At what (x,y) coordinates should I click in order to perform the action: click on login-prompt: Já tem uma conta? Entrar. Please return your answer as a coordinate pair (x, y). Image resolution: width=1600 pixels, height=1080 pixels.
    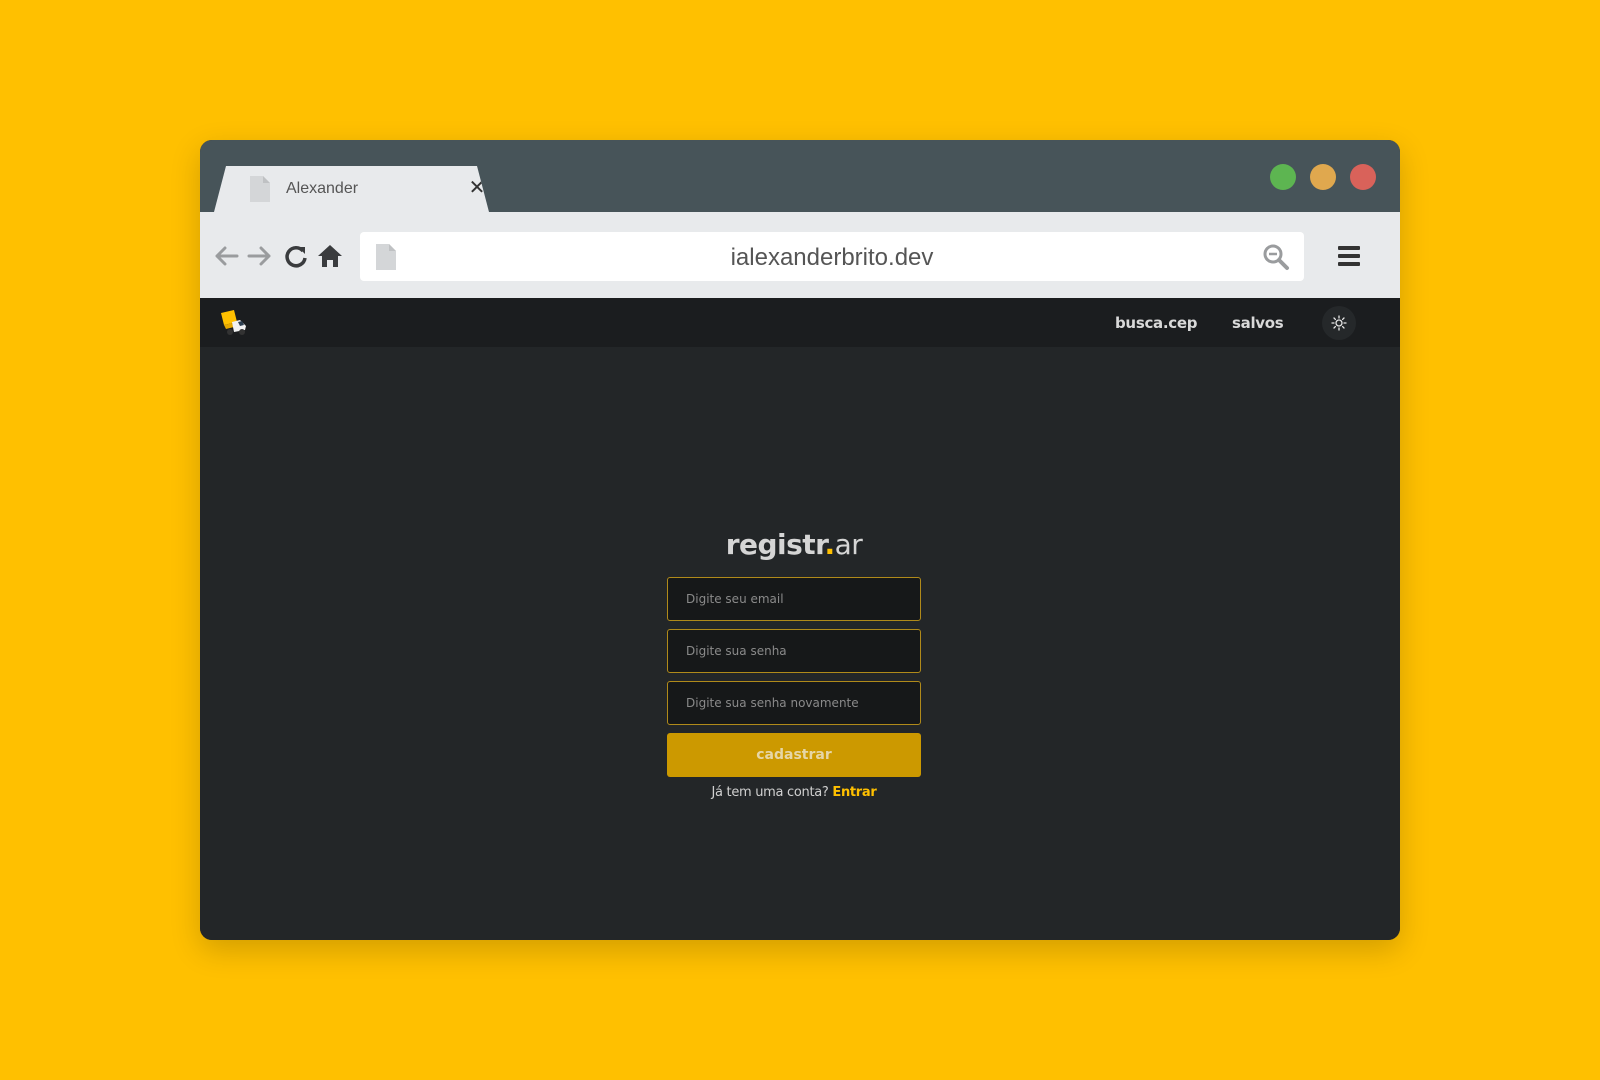
    Looking at the image, I should click on (794, 792).